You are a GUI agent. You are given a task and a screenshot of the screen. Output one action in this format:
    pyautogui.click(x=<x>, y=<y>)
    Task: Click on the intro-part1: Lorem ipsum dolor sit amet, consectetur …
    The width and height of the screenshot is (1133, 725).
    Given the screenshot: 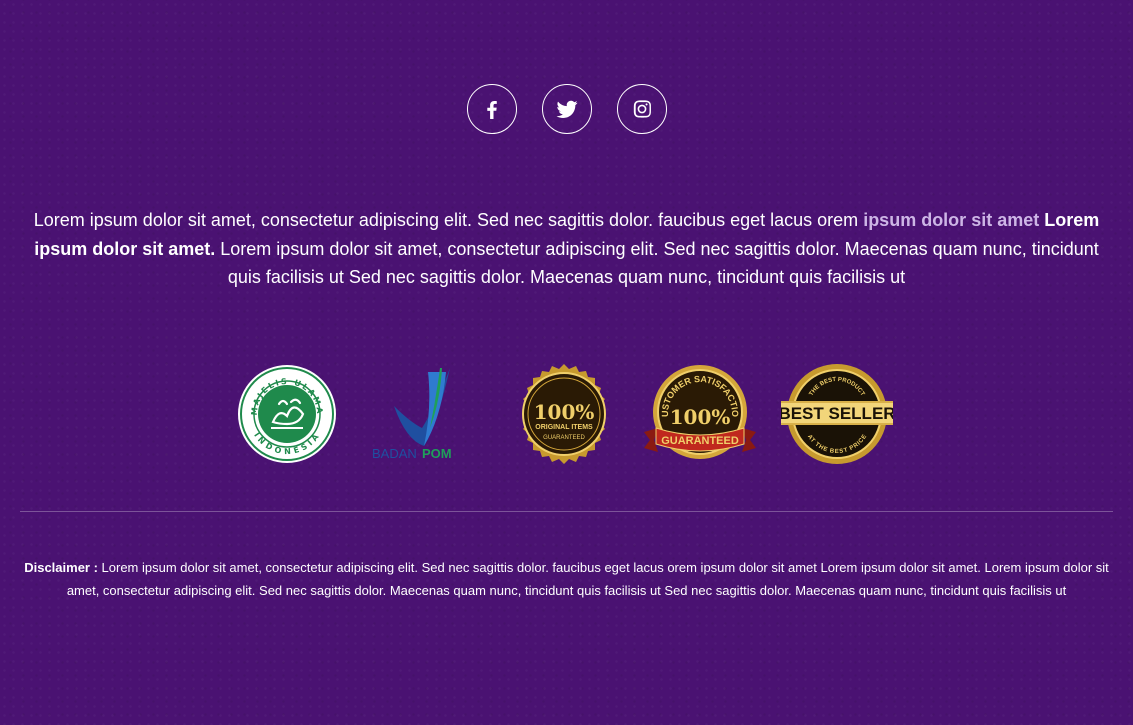 What is the action you would take?
    pyautogui.click(x=448, y=220)
    